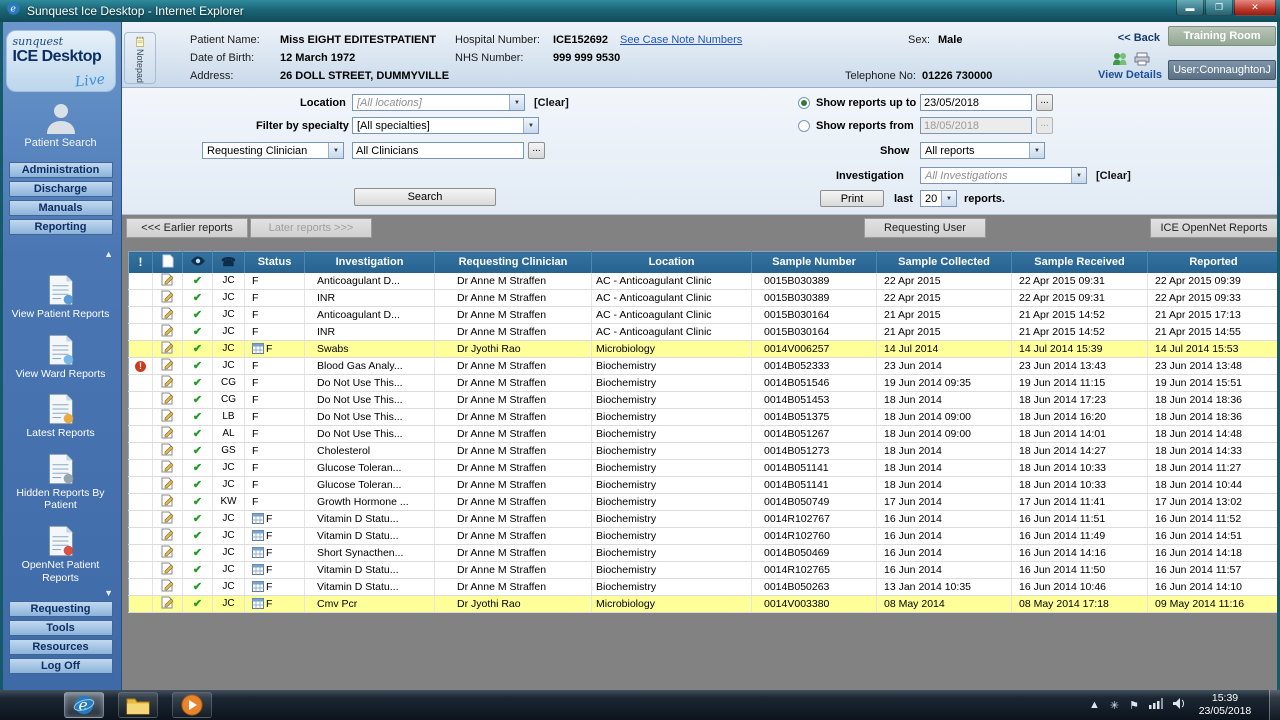 The height and width of the screenshot is (720, 1280). What do you see at coordinates (273, 150) in the screenshot?
I see `clinician-type-dropdown: Requesting Clinician ▼` at bounding box center [273, 150].